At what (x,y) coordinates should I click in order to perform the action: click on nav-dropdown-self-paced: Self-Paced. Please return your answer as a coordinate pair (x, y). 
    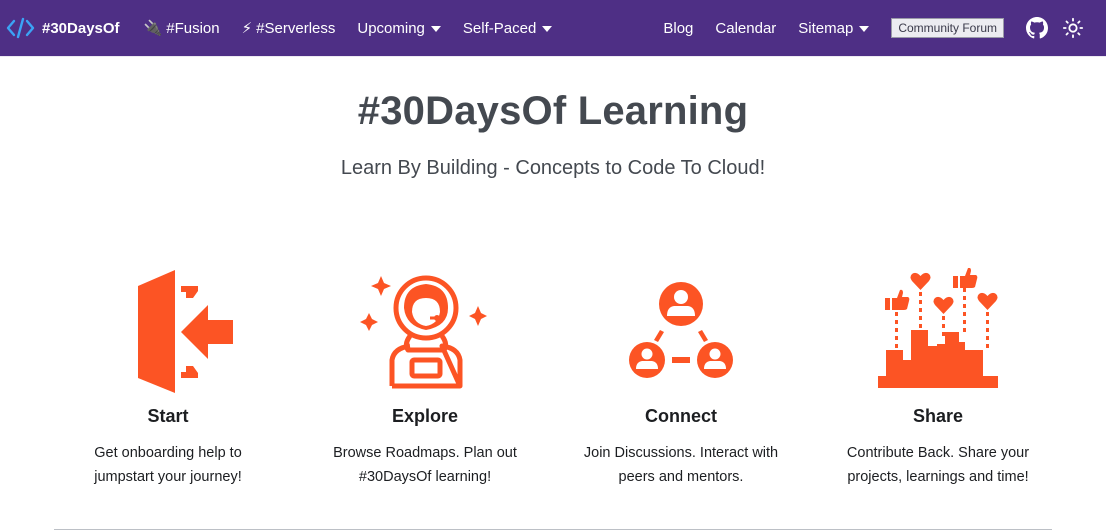
    Looking at the image, I should click on (507, 28).